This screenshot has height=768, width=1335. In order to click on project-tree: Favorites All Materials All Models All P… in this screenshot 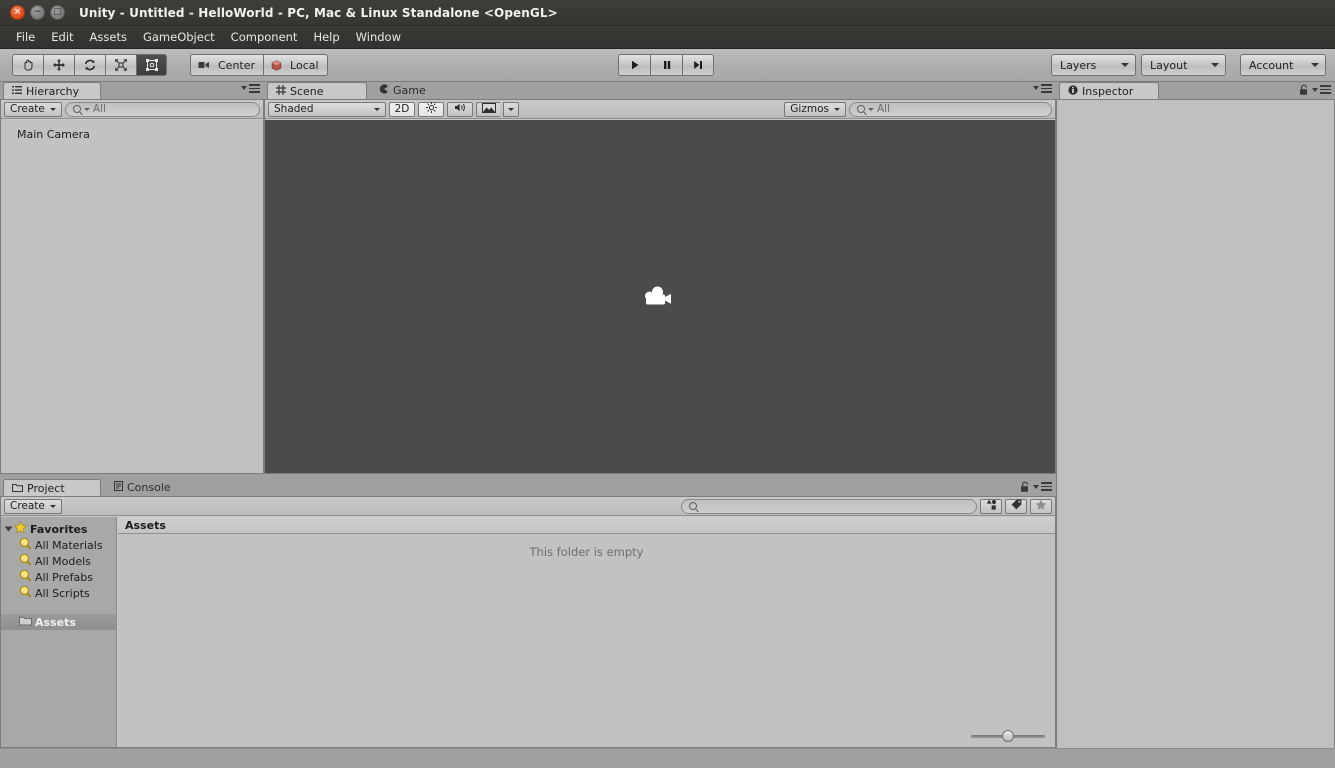, I will do `click(59, 632)`.